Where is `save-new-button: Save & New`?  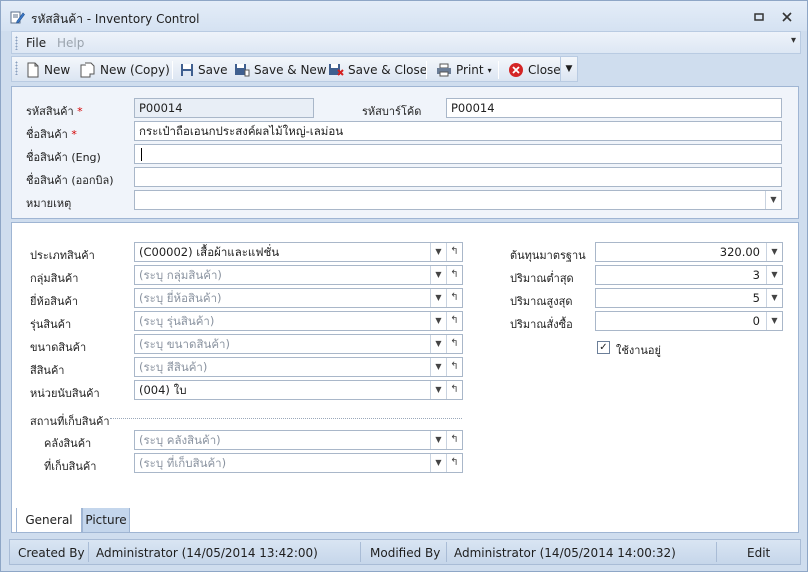
save-new-button: Save & New is located at coordinates (280, 70).